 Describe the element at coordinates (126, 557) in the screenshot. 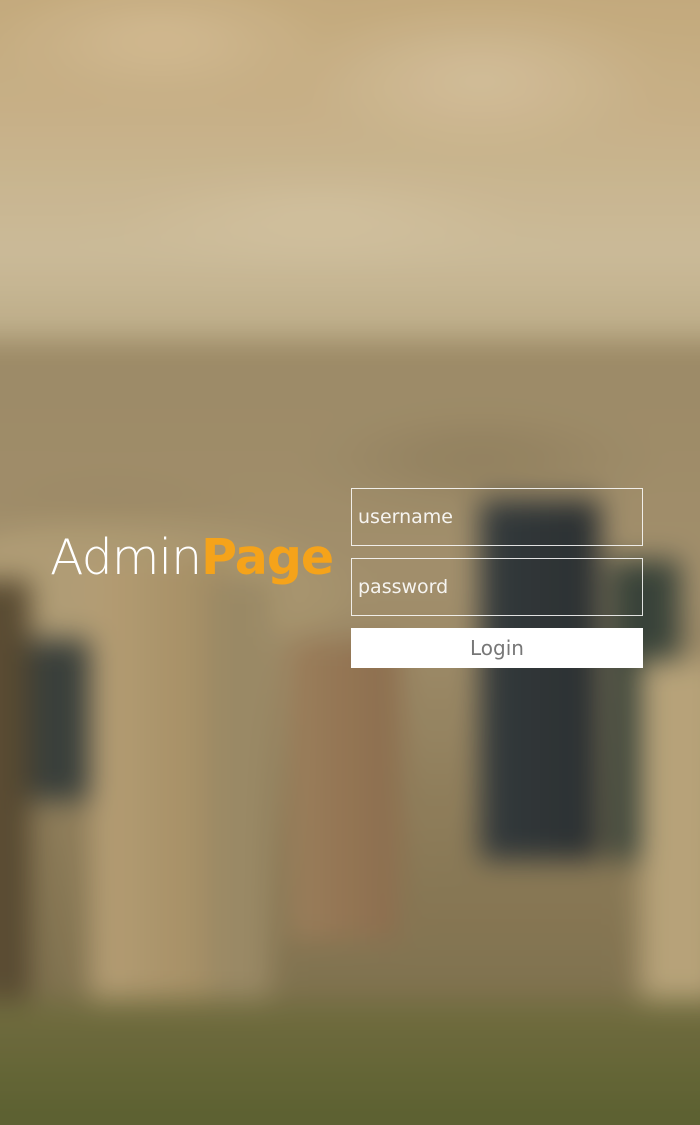

I see `brand-logo-admin: Admin` at that location.